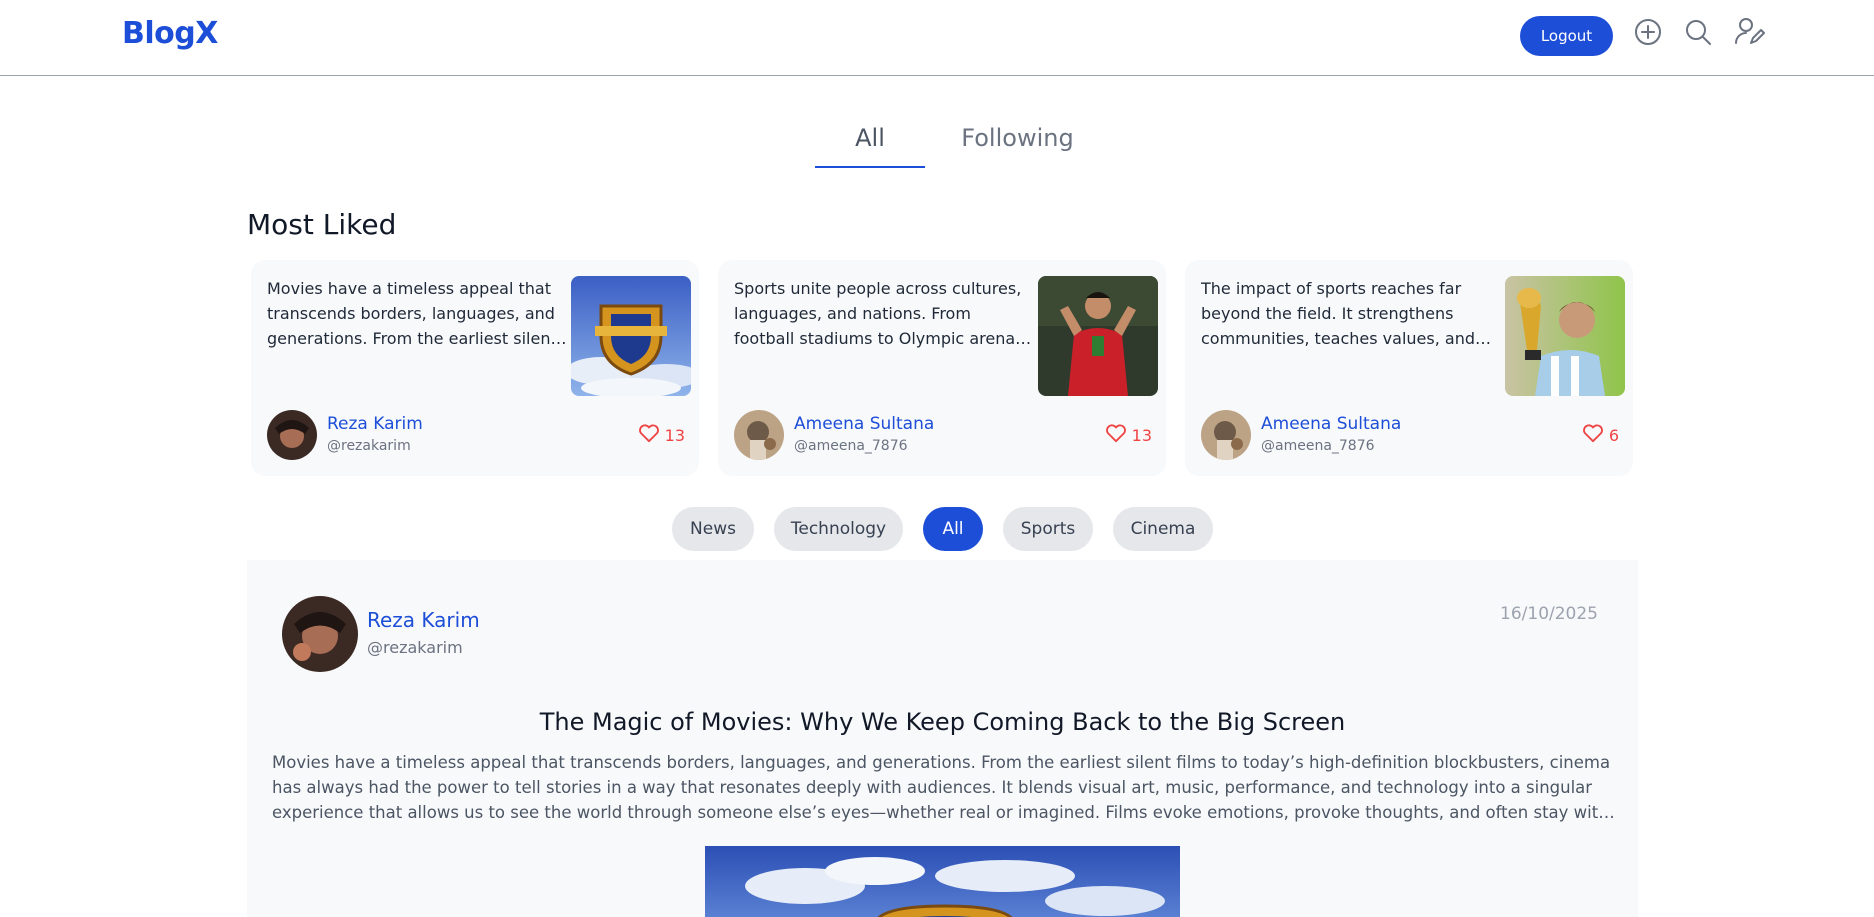 The image size is (1874, 917). Describe the element at coordinates (1613, 435) in the screenshot. I see `like-count: 6` at that location.